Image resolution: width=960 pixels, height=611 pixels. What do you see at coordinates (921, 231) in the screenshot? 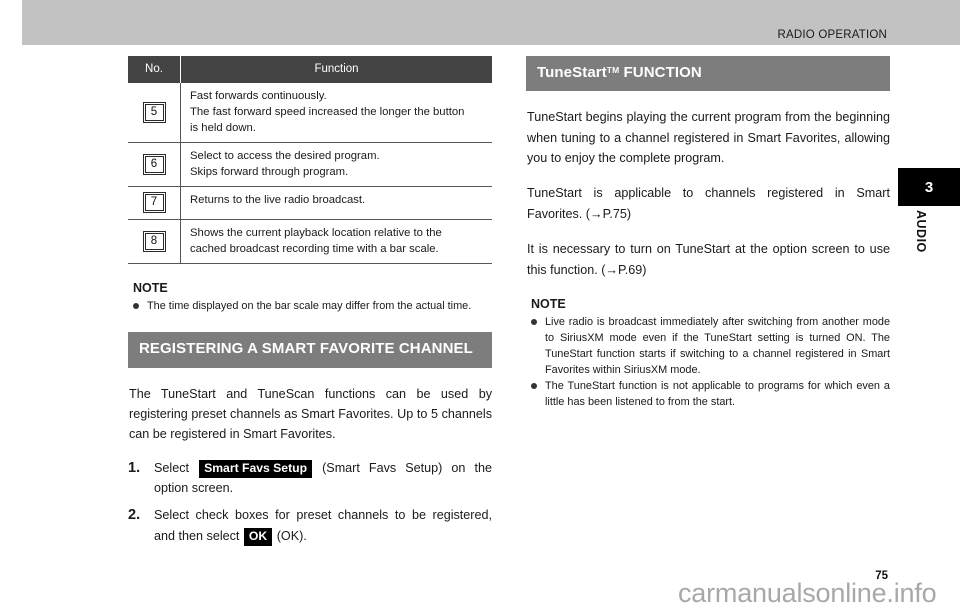
I see `chapter-tab-label: AUDIO` at bounding box center [921, 231].